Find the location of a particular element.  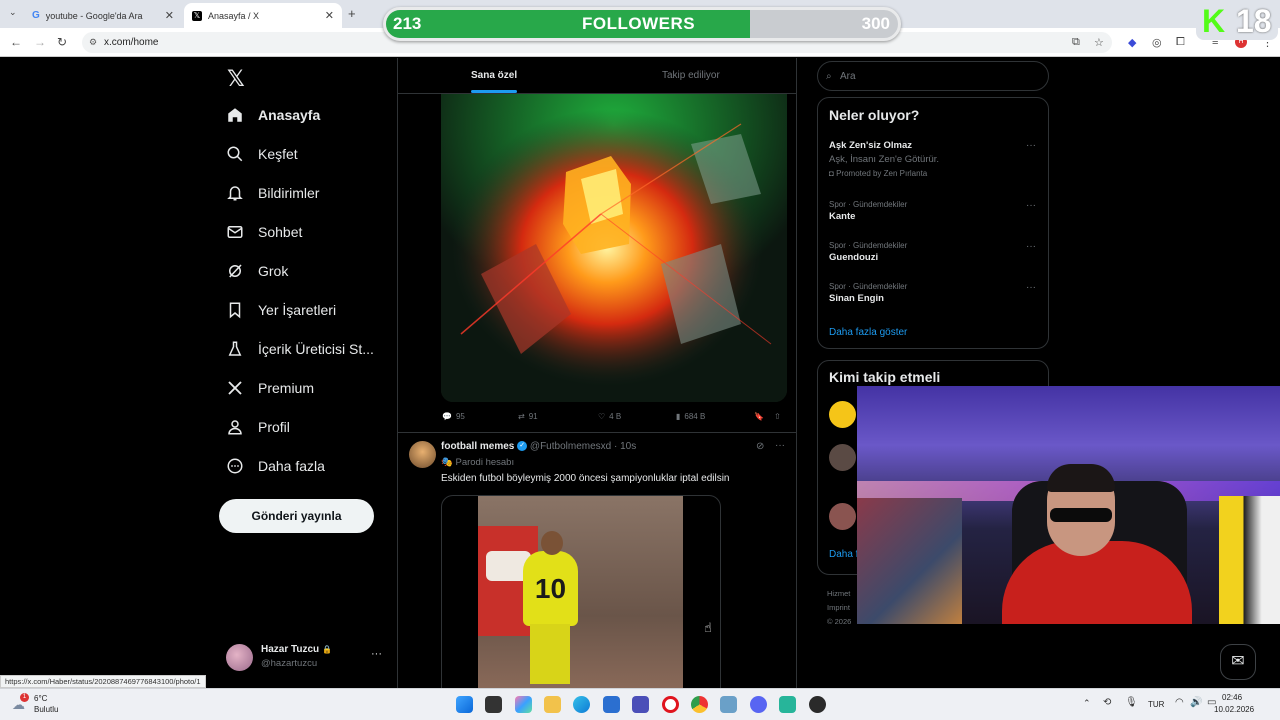

tab-google-search: G youtube - Google'da Ara ✕ is located at coordinates (103, 15).